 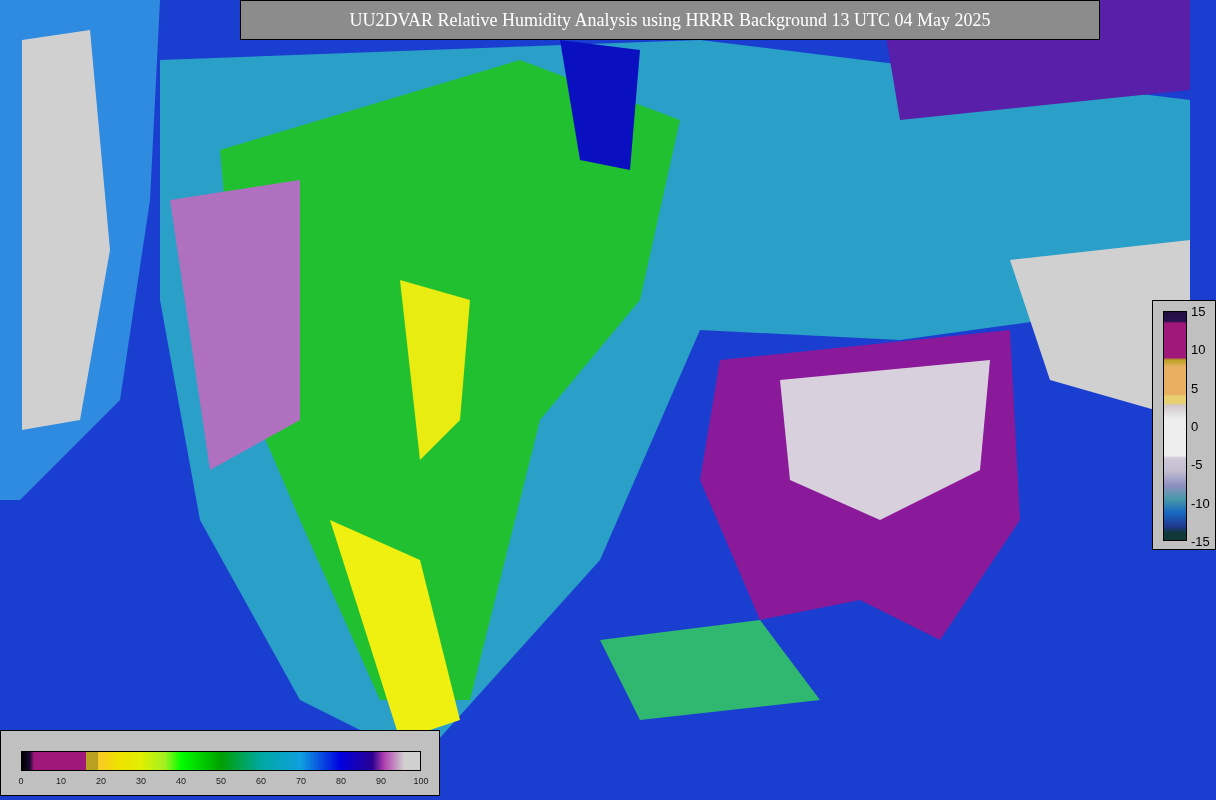 What do you see at coordinates (670, 20) in the screenshot?
I see `map-title: UU2DVAR Relative Humidity Analysis using HRRR Background 13 UTC 04 May 2025` at bounding box center [670, 20].